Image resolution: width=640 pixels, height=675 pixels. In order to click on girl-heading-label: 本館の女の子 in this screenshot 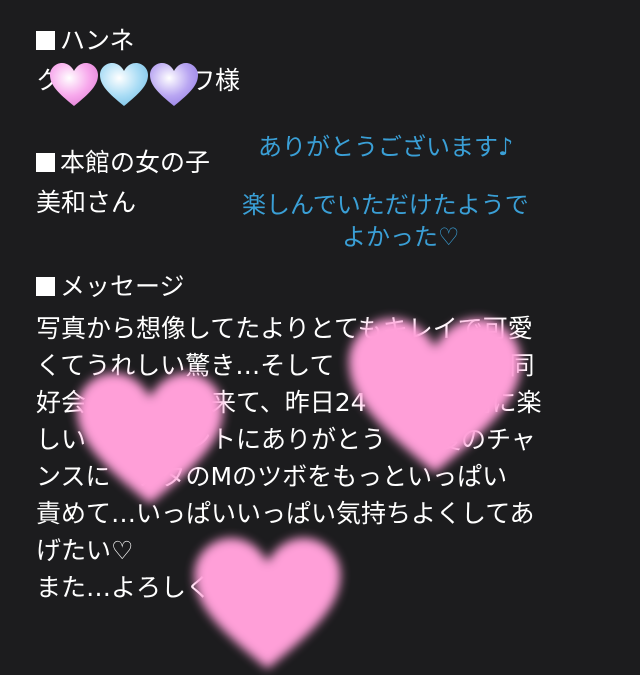, I will do `click(135, 162)`.